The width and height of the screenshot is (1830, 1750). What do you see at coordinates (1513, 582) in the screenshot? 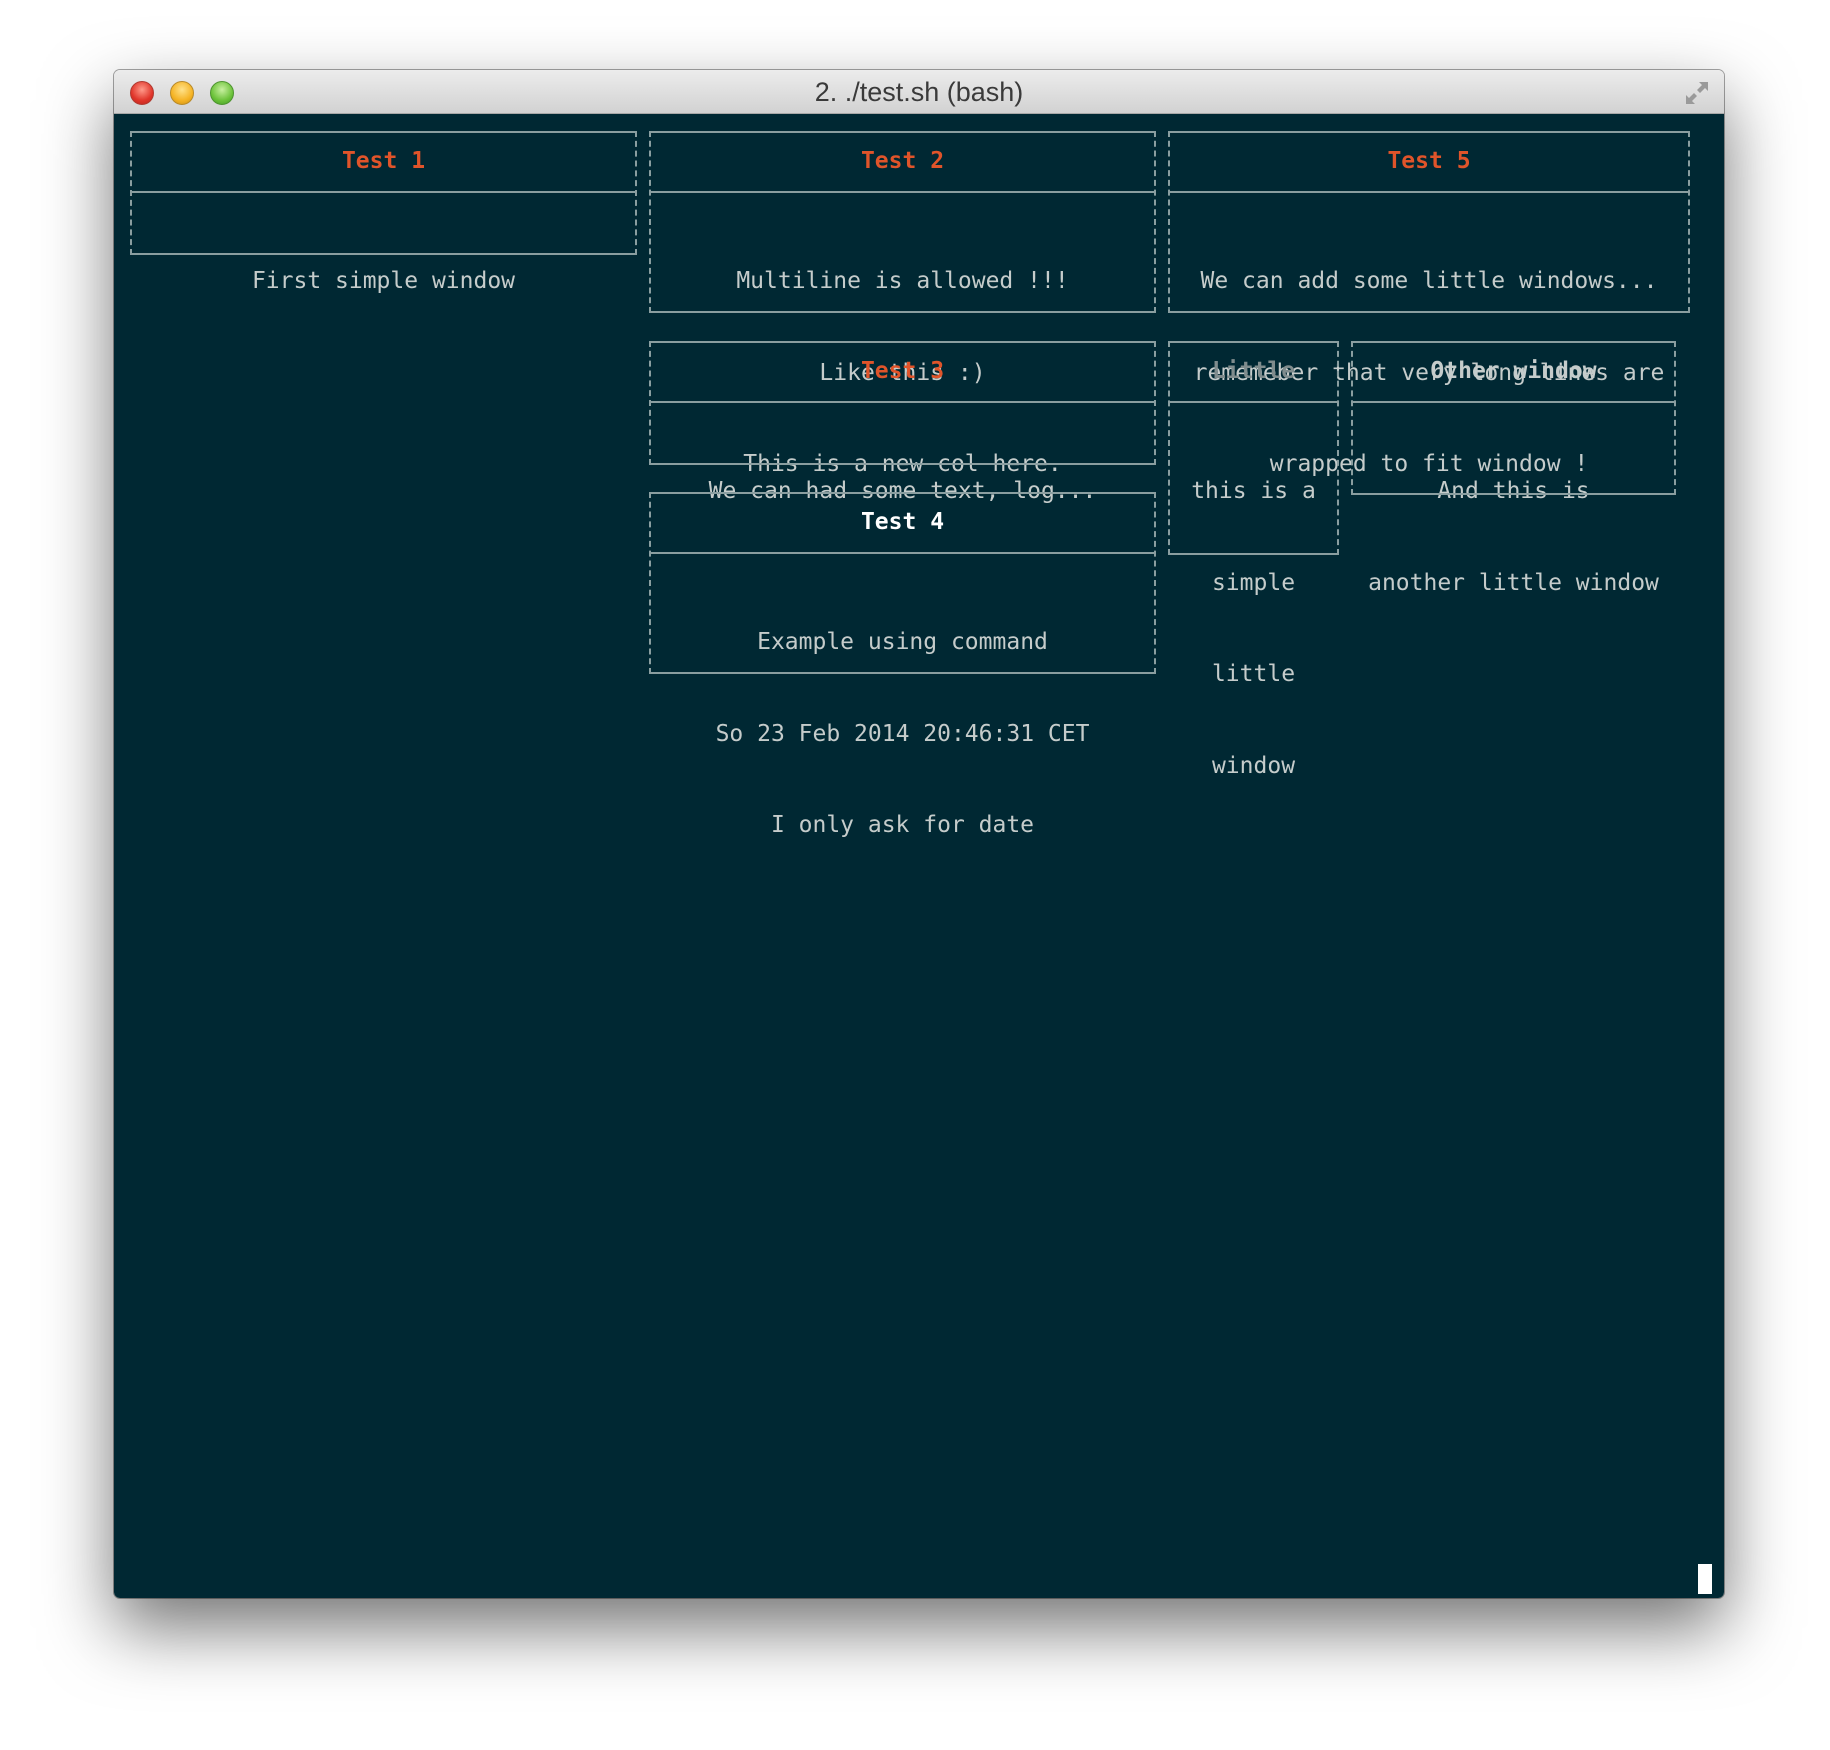
I see `body-line: another little window` at bounding box center [1513, 582].